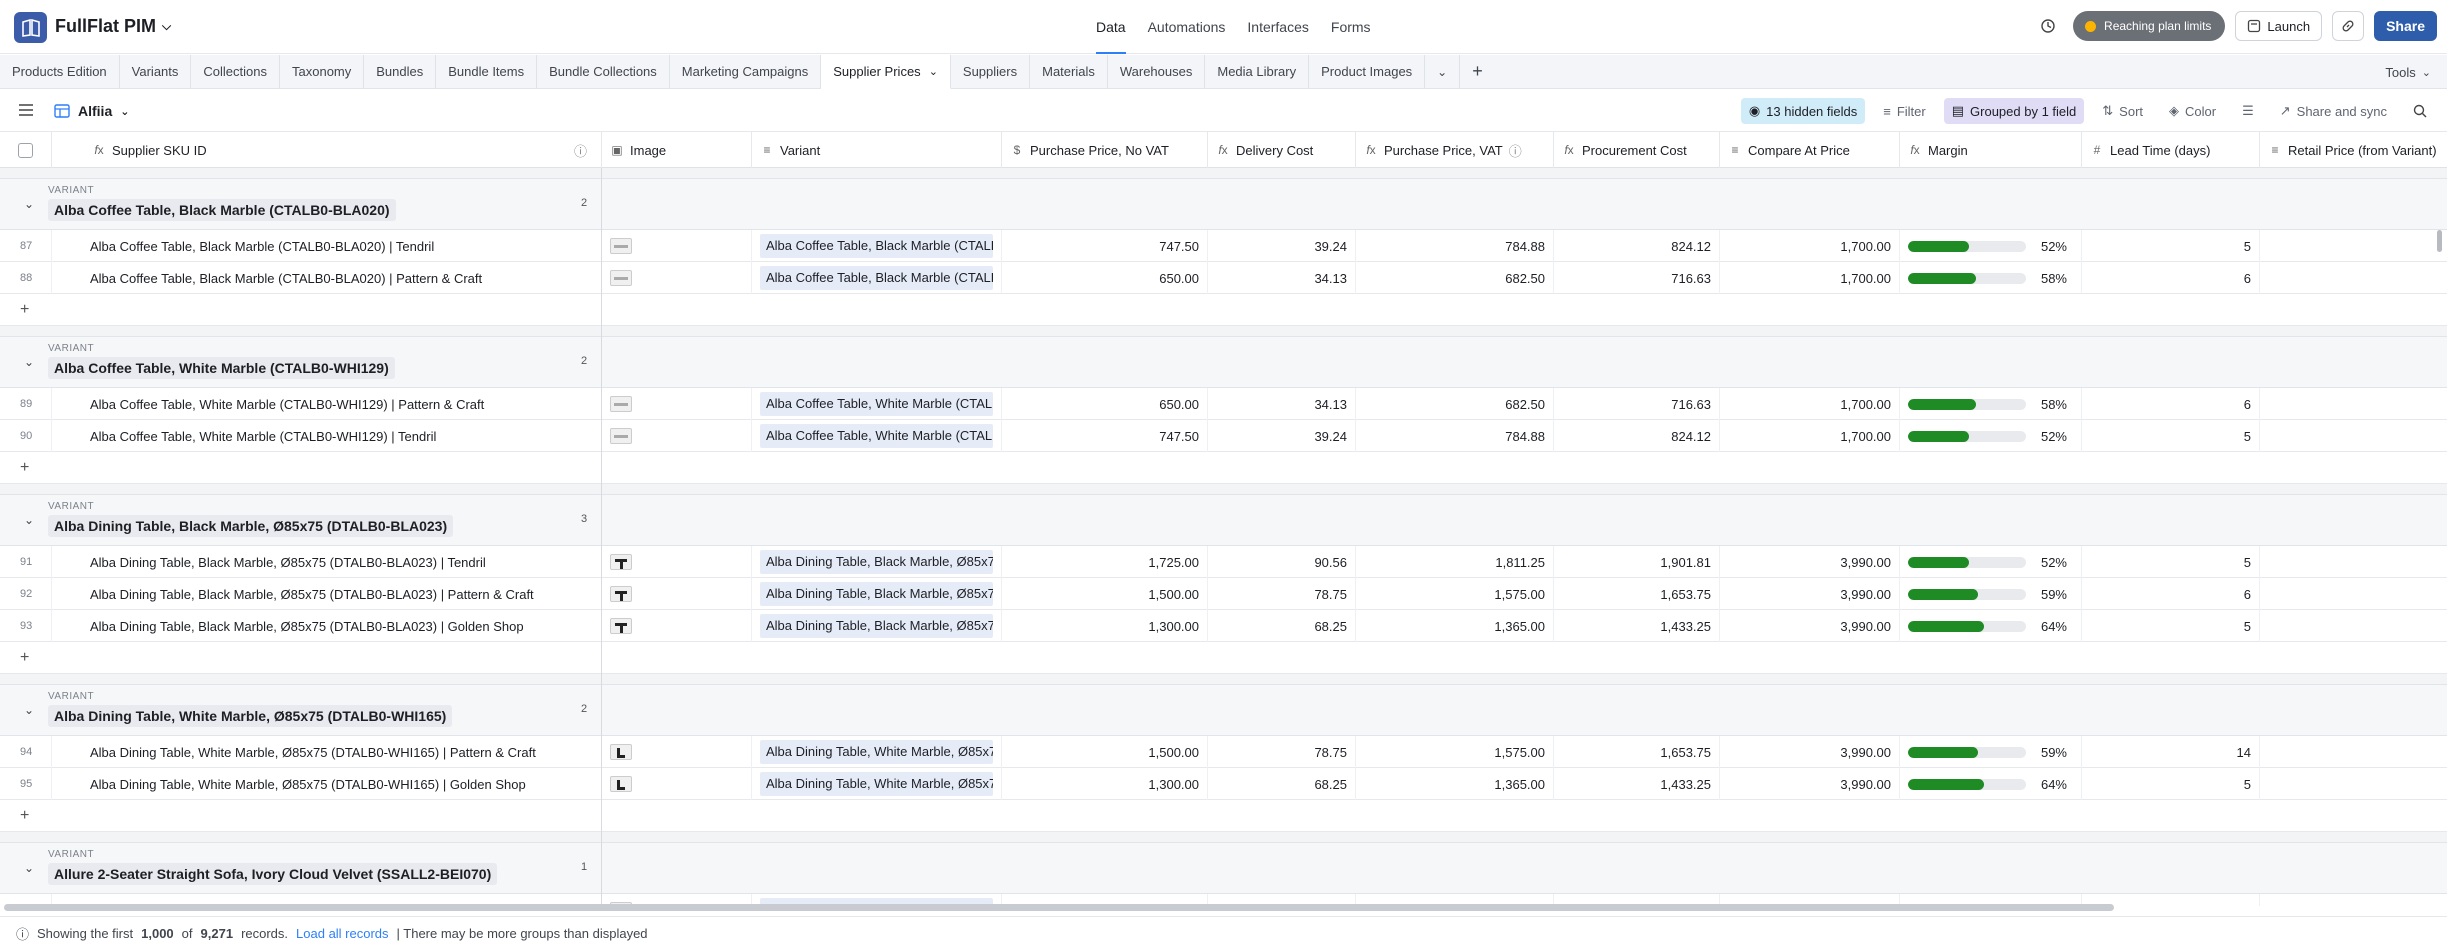 This screenshot has height=949, width=2447. I want to click on tab-suppliers: Suppliers, so click(991, 71).